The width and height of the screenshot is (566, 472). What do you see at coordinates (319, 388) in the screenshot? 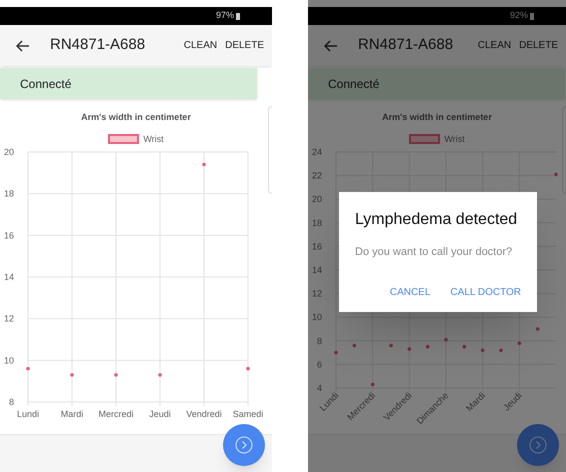
I see `y-tick-label: 4` at bounding box center [319, 388].